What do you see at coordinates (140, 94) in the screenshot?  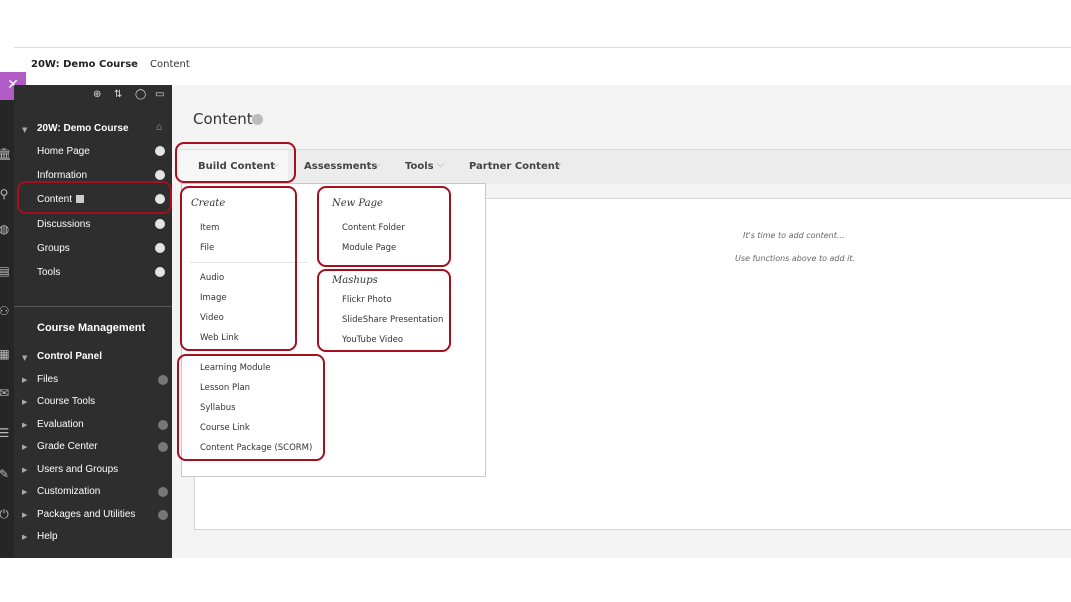 I see `refresh-icon: ◯` at bounding box center [140, 94].